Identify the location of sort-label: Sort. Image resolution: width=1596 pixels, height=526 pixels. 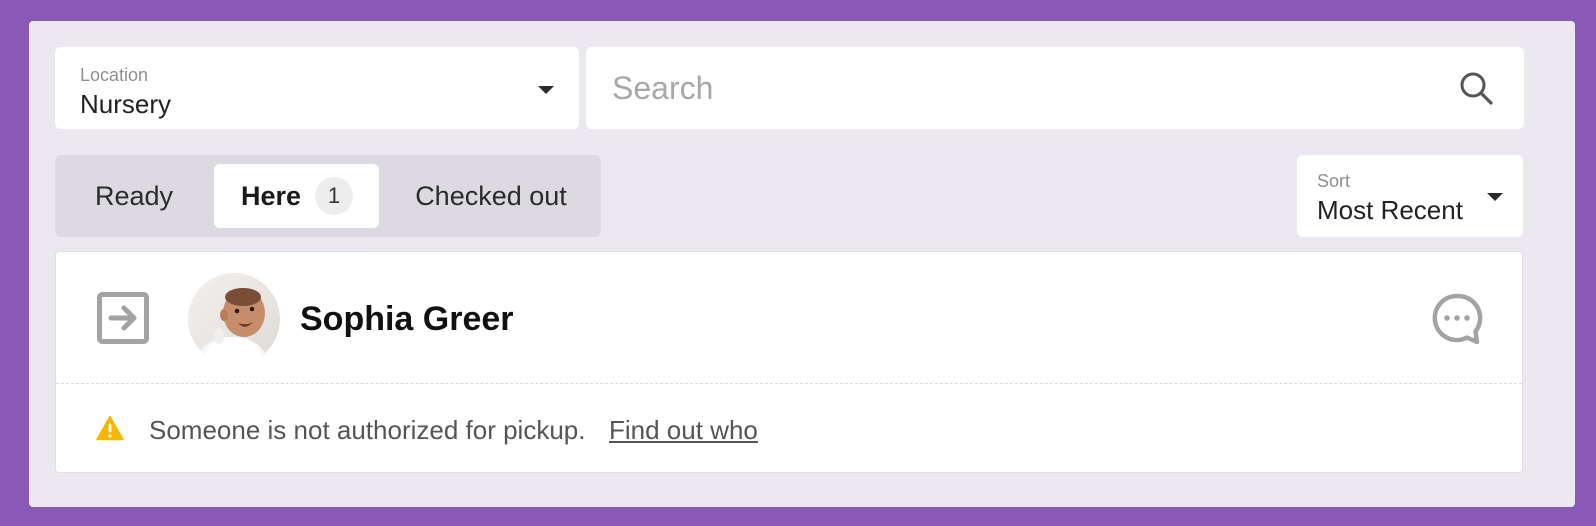
(1334, 181).